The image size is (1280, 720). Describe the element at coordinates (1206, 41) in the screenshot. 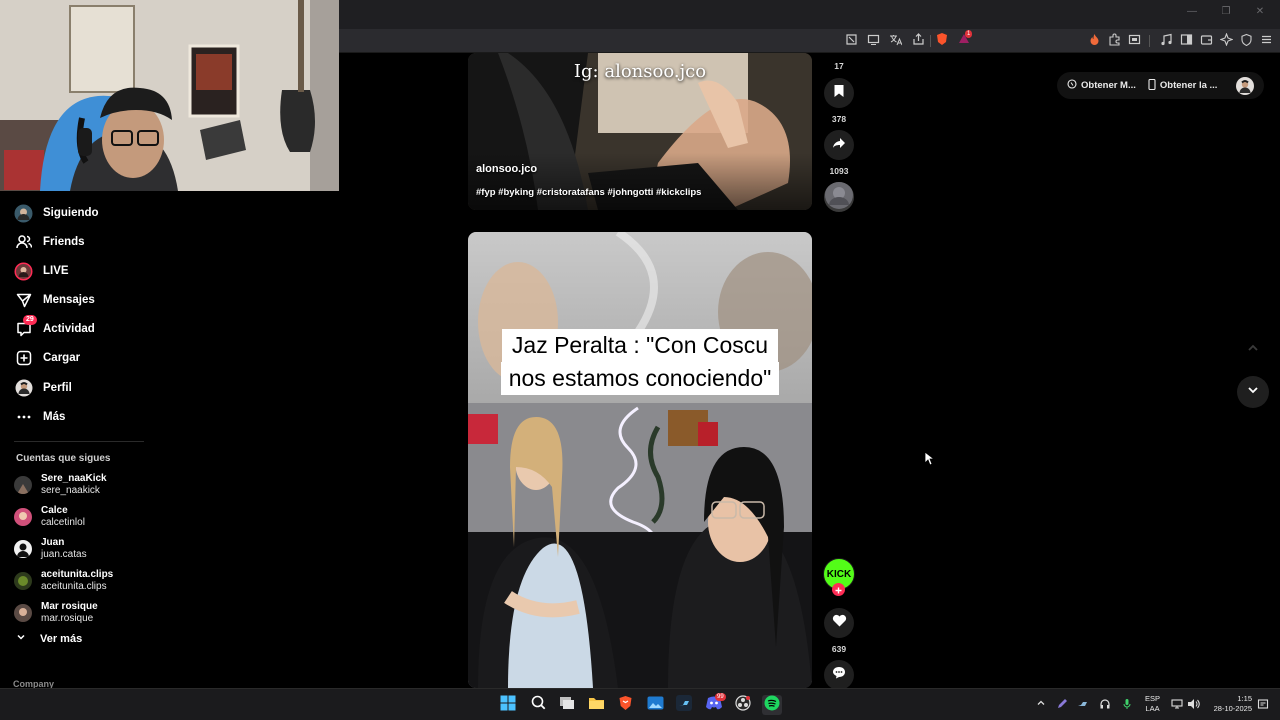

I see `wallet-icon` at that location.